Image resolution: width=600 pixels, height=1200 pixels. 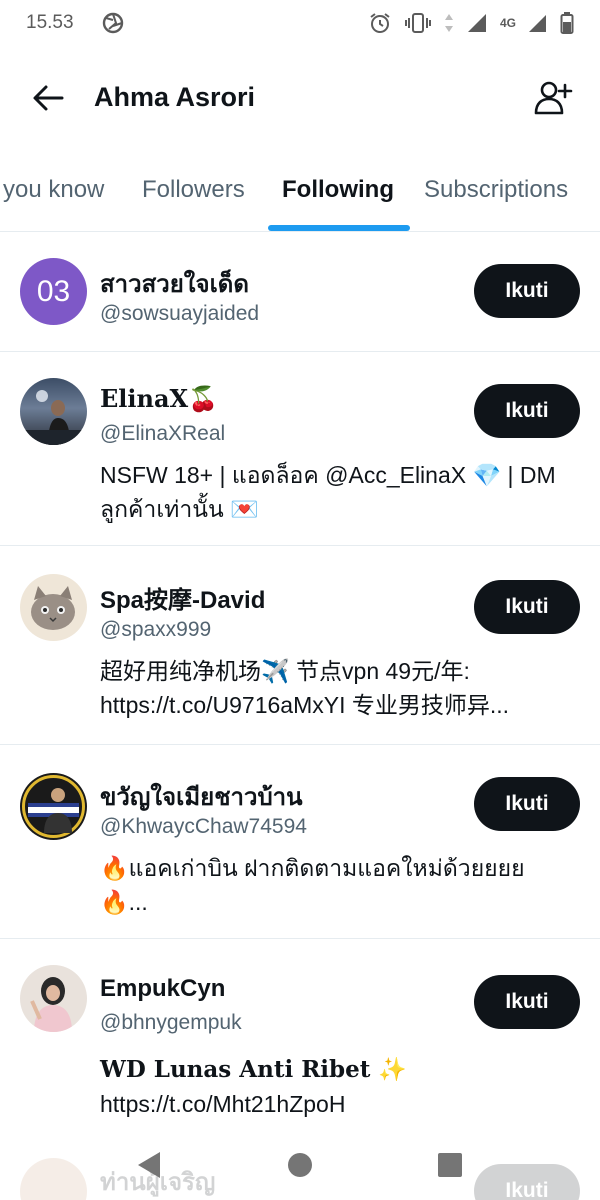 What do you see at coordinates (312, 868) in the screenshot?
I see `bio-line: 🔥แอคเก่าบิน ฝากติดตามแอคใหม่ด้วยยยย` at bounding box center [312, 868].